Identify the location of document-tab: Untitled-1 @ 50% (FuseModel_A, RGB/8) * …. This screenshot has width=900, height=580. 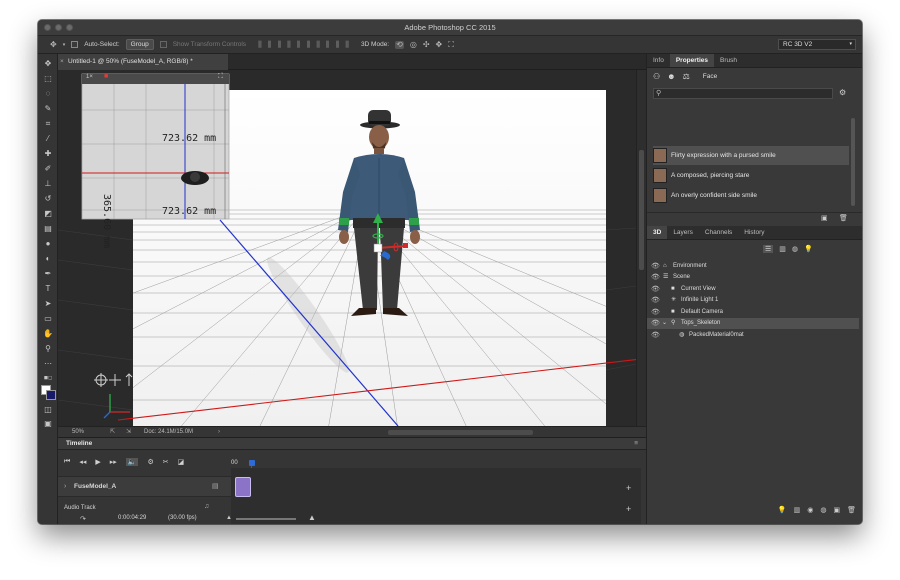
(143, 62).